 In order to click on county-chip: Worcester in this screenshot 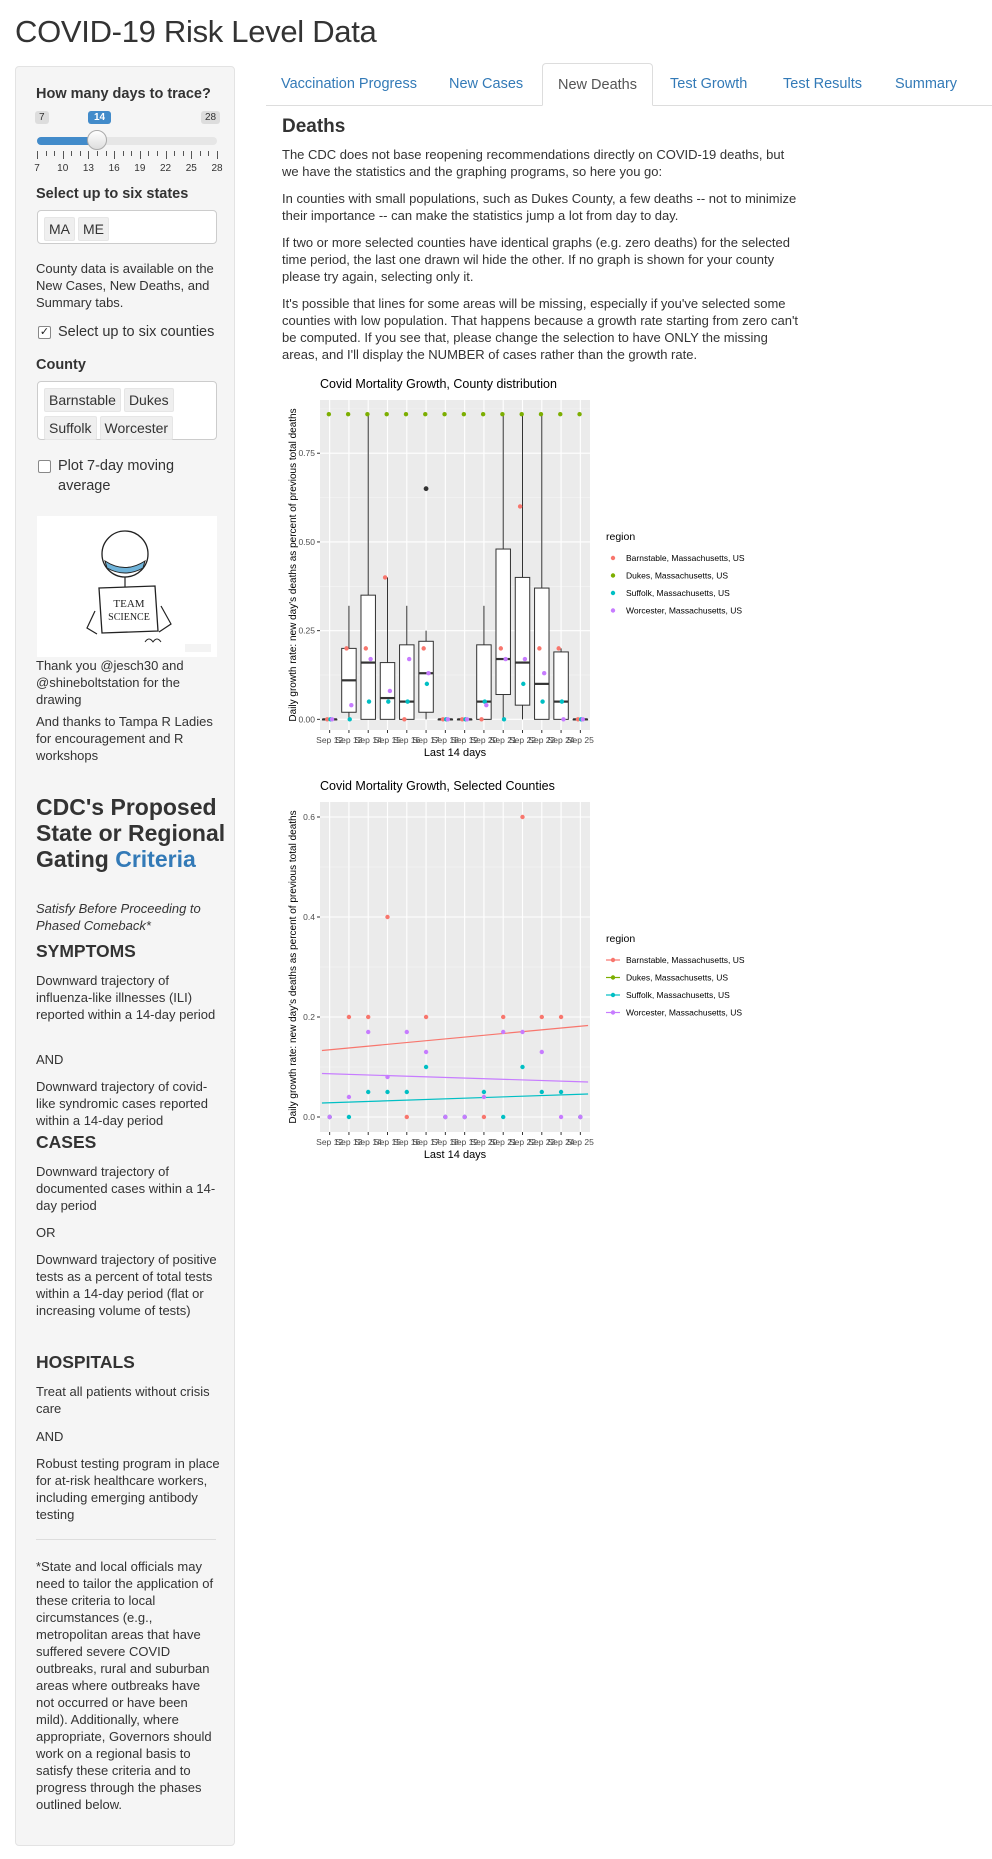, I will do `click(136, 428)`.